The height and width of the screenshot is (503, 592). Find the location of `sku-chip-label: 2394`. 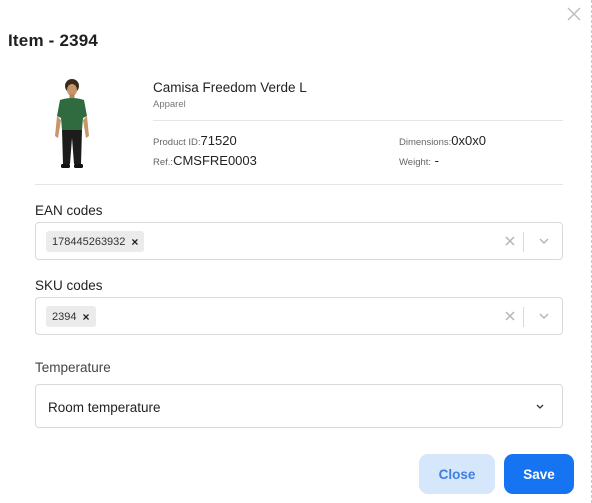

sku-chip-label: 2394 is located at coordinates (64, 316).